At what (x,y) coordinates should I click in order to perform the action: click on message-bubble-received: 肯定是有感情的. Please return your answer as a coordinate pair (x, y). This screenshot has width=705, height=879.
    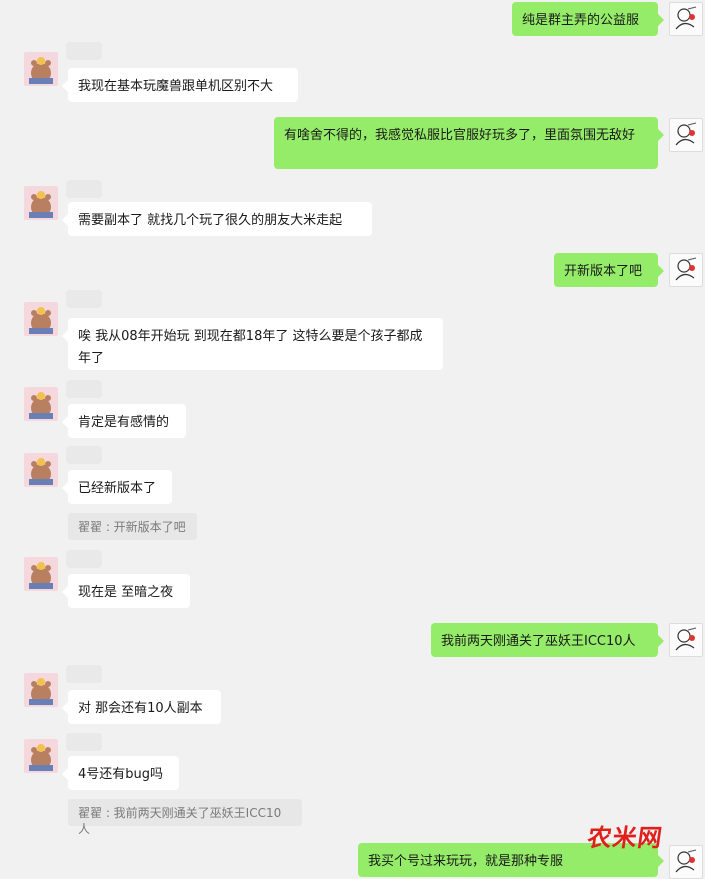
    Looking at the image, I should click on (124, 421).